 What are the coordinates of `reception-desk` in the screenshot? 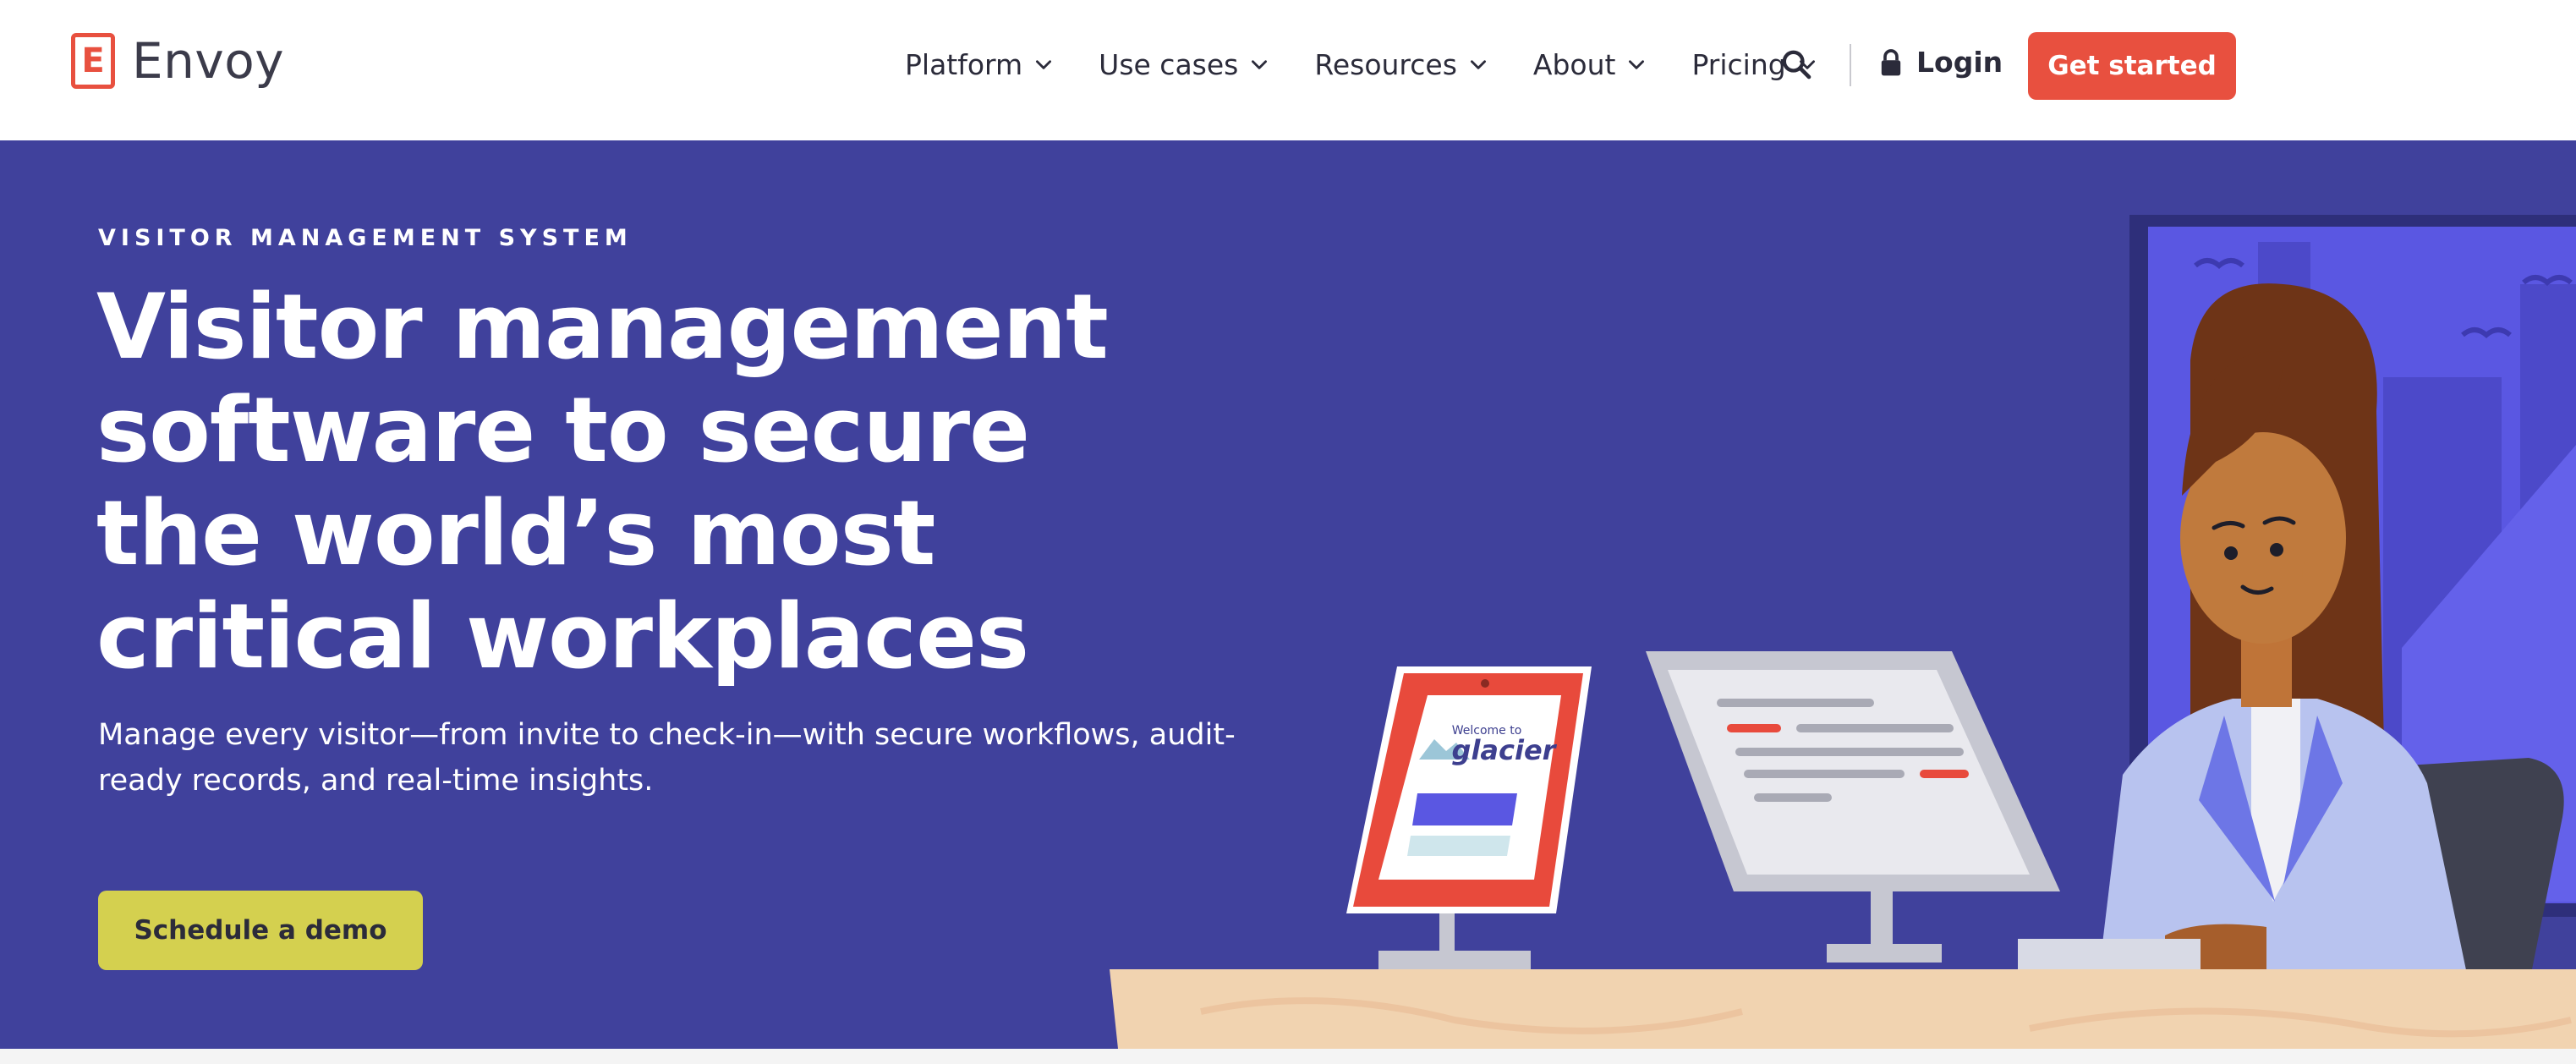 It's located at (1843, 1009).